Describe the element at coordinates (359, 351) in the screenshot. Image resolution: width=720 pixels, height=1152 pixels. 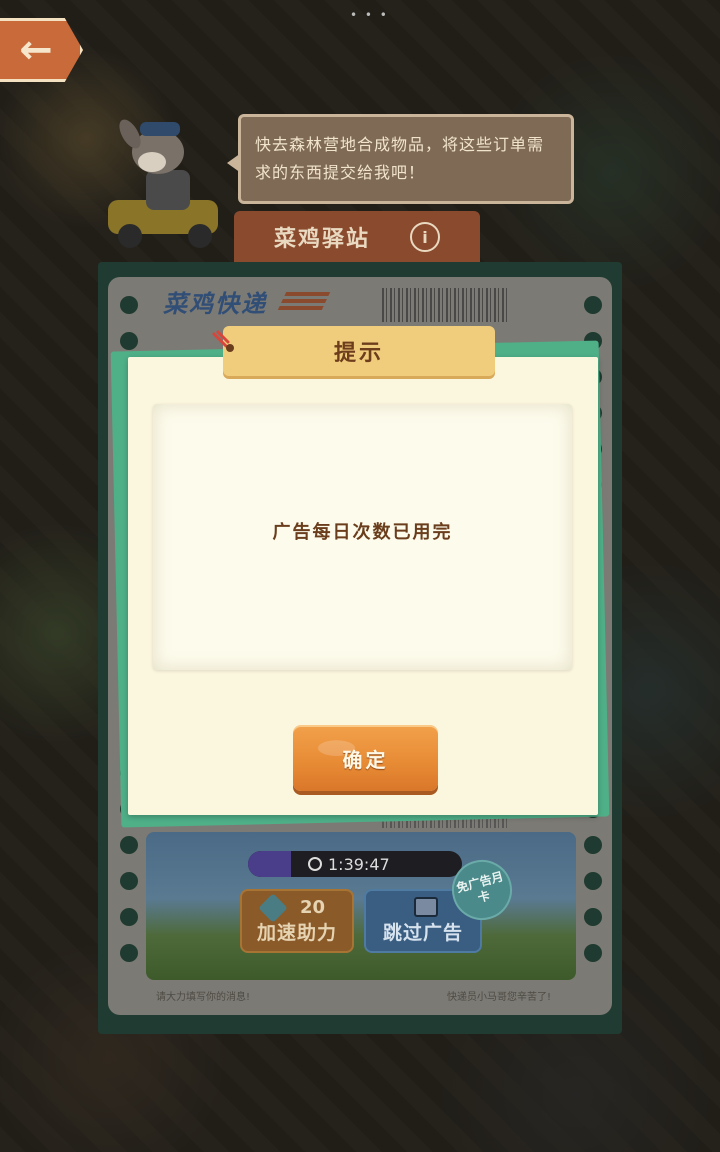
I see `dialog-title: 提示` at that location.